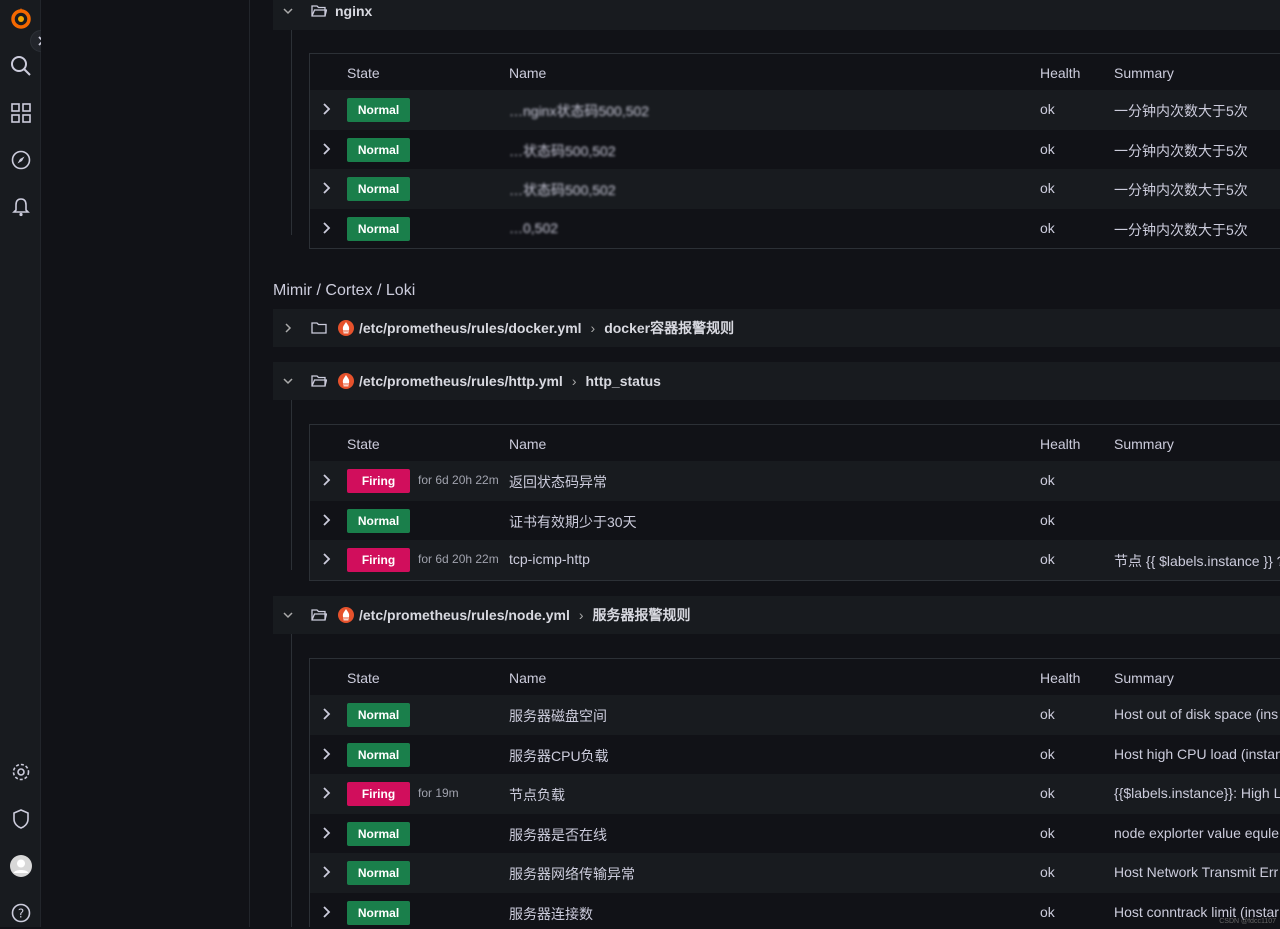 The height and width of the screenshot is (929, 1280). What do you see at coordinates (776, 15) in the screenshot?
I see `rule-group-header-nginx: nginx` at bounding box center [776, 15].